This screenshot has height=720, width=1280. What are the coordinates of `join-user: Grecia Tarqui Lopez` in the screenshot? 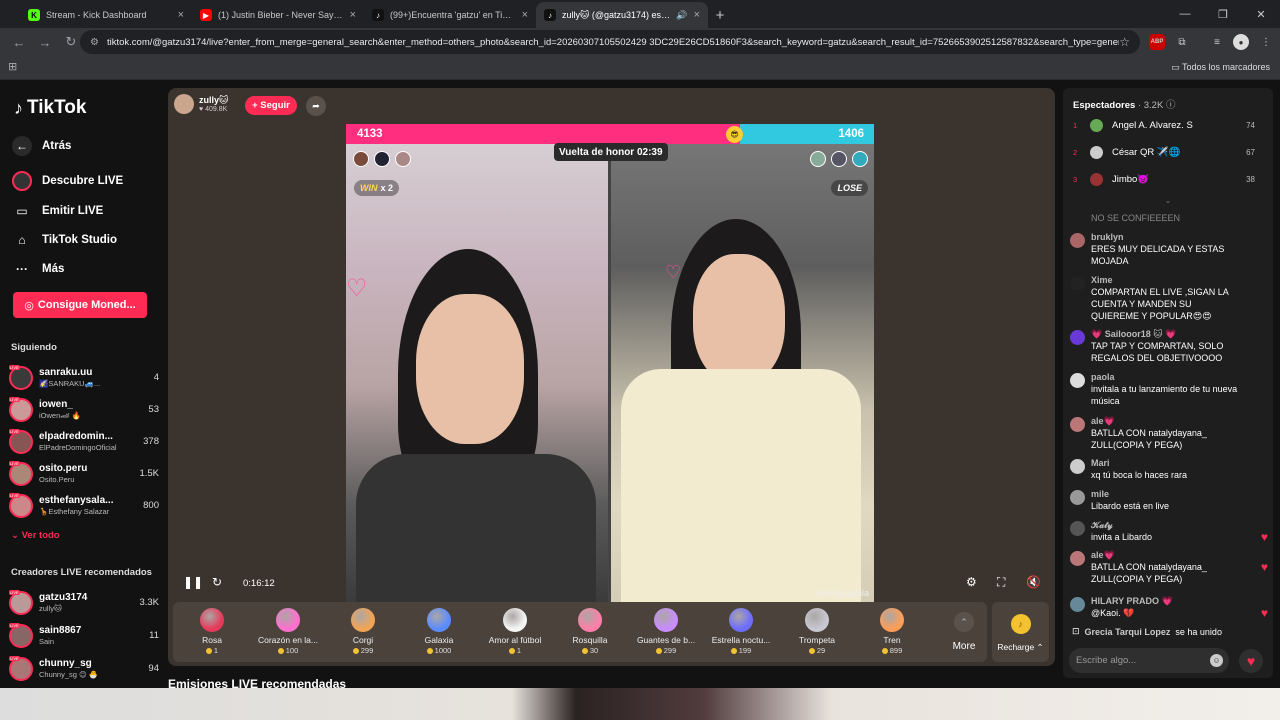 It's located at (1128, 632).